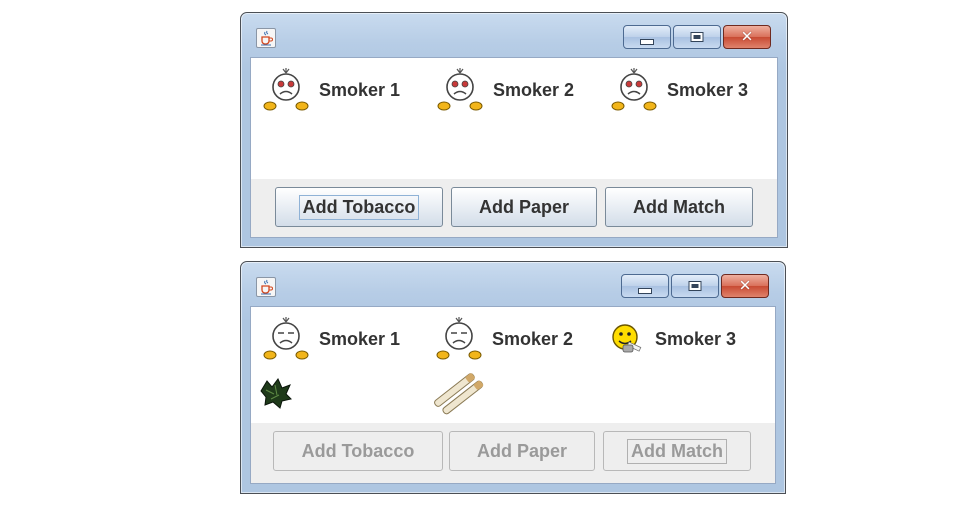 Image resolution: width=980 pixels, height=524 pixels. Describe the element at coordinates (276, 393) in the screenshot. I see `tobacco-icon` at that location.